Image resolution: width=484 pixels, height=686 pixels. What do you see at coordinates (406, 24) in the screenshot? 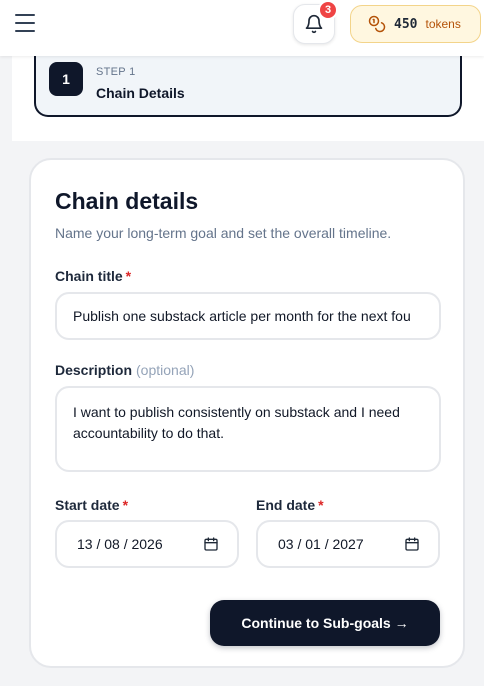
I see `tokens-amount: 450` at bounding box center [406, 24].